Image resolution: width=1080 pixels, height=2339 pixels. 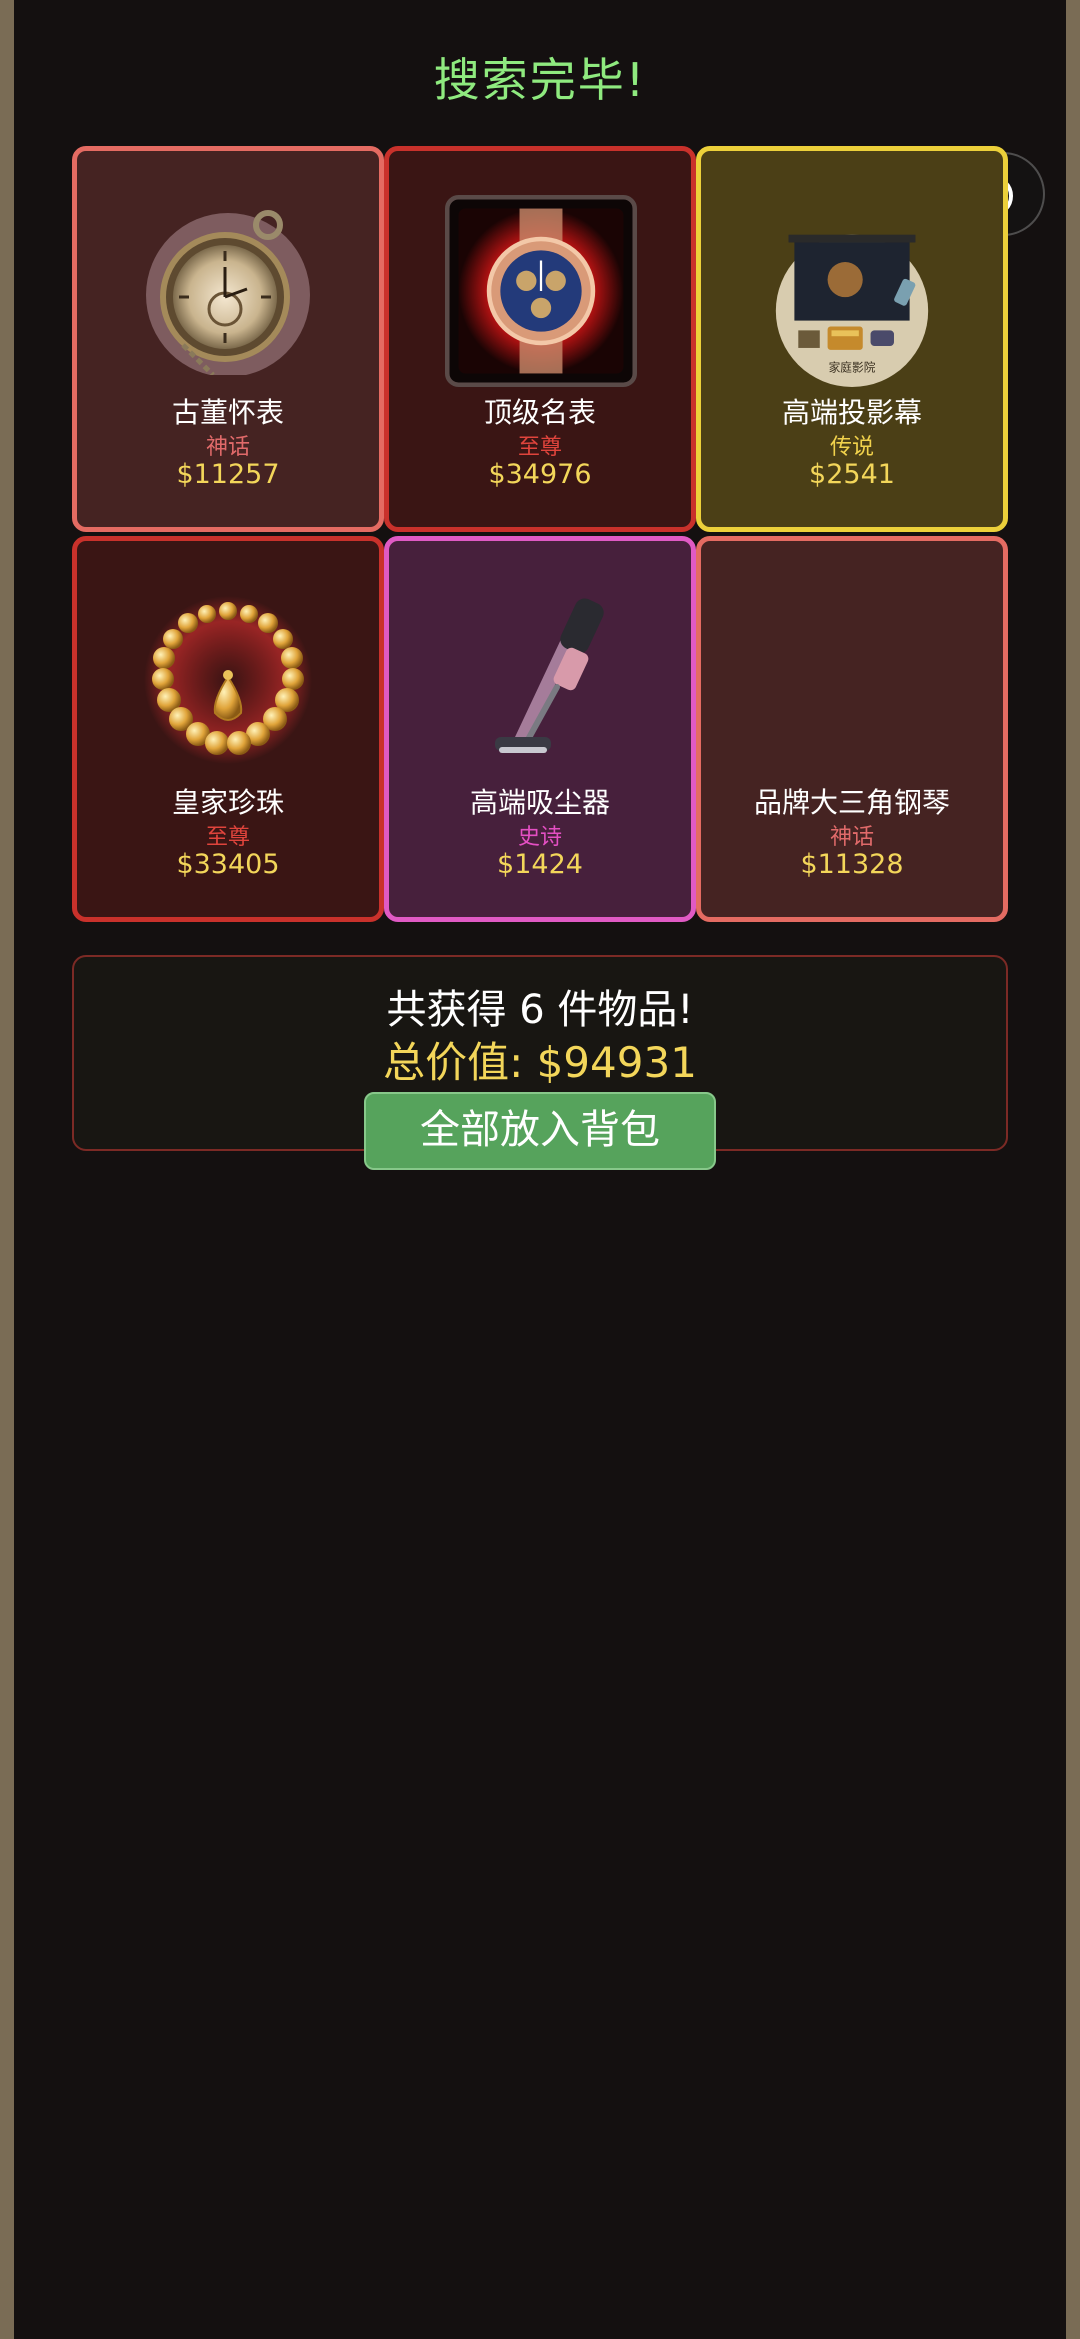 What do you see at coordinates (7, 1169) in the screenshot?
I see `left-edge-strip` at bounding box center [7, 1169].